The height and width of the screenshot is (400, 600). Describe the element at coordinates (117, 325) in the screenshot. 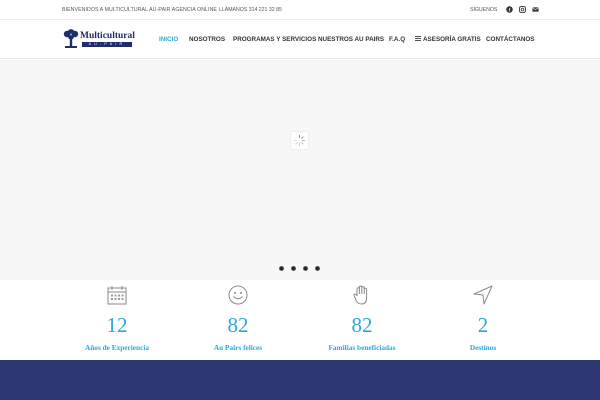

I see `stat-value: 12` at that location.